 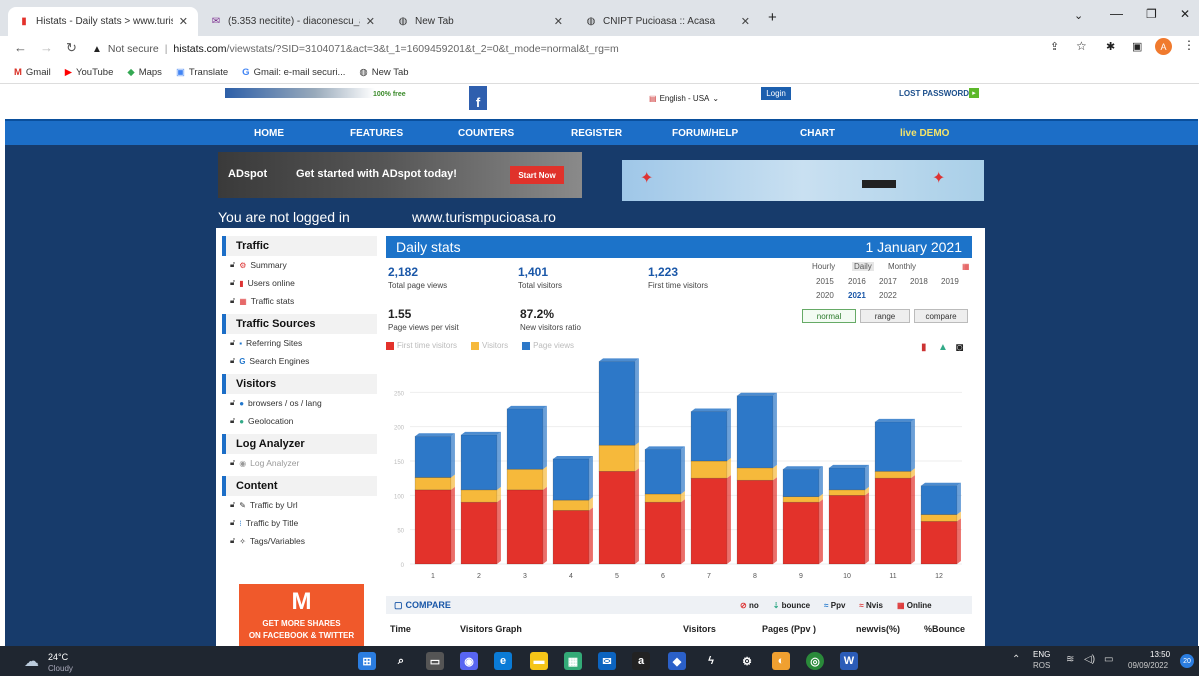 I want to click on bookmark-translate: ▣ Translate, so click(x=202, y=72).